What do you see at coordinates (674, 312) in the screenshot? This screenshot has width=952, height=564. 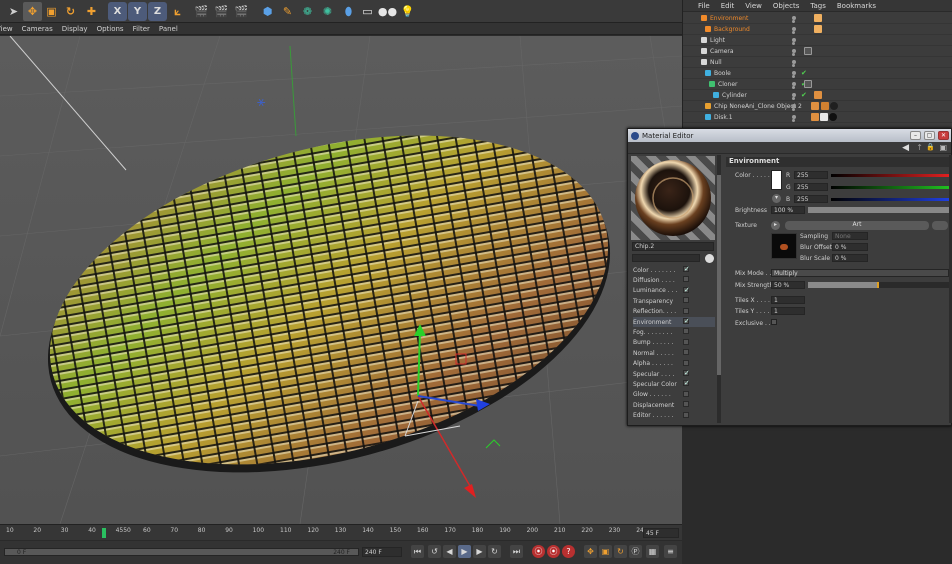 I see `channel-reflection: Reflection. . . .` at bounding box center [674, 312].